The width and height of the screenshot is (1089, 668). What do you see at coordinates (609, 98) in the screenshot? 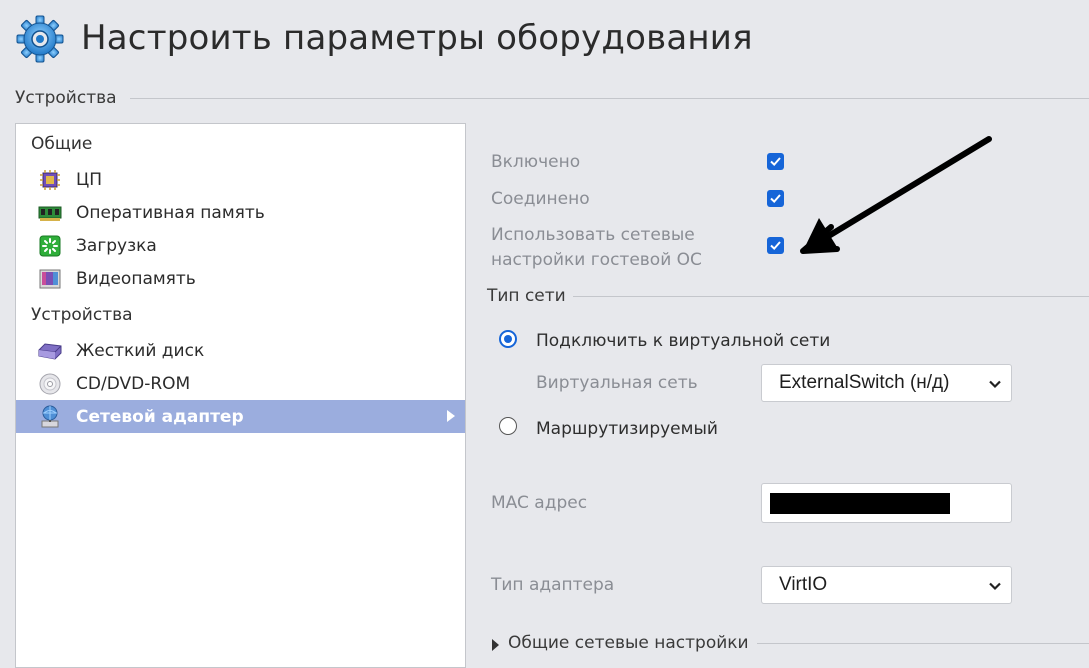
I see `section-divider` at bounding box center [609, 98].